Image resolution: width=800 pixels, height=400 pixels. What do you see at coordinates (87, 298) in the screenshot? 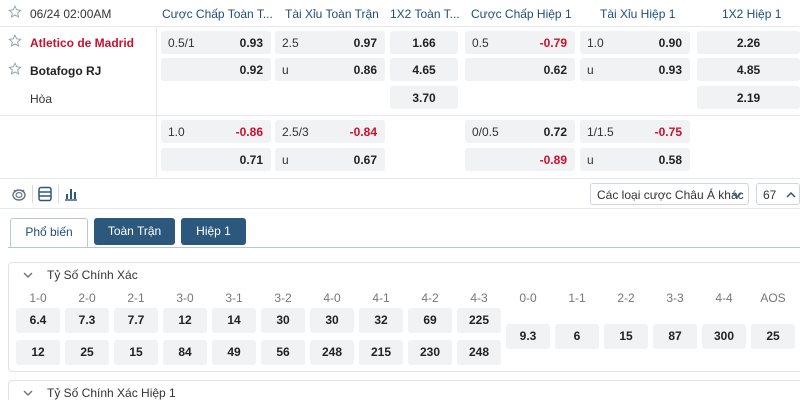
I see `score-label: 2-0` at bounding box center [87, 298].